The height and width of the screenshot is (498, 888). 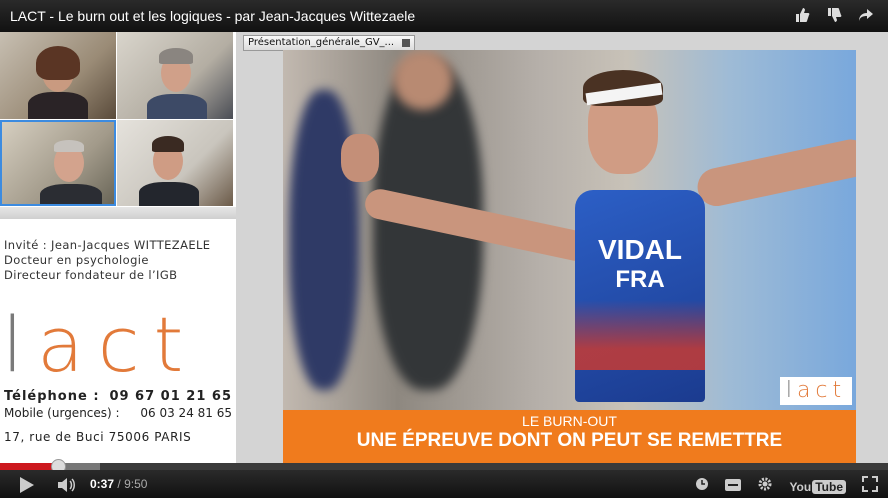 What do you see at coordinates (444, 466) in the screenshot?
I see `progress-bar` at bounding box center [444, 466].